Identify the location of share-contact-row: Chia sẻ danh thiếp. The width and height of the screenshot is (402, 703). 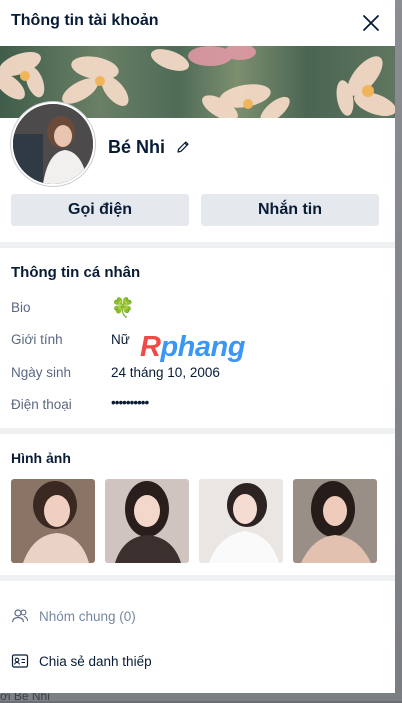
(81, 661).